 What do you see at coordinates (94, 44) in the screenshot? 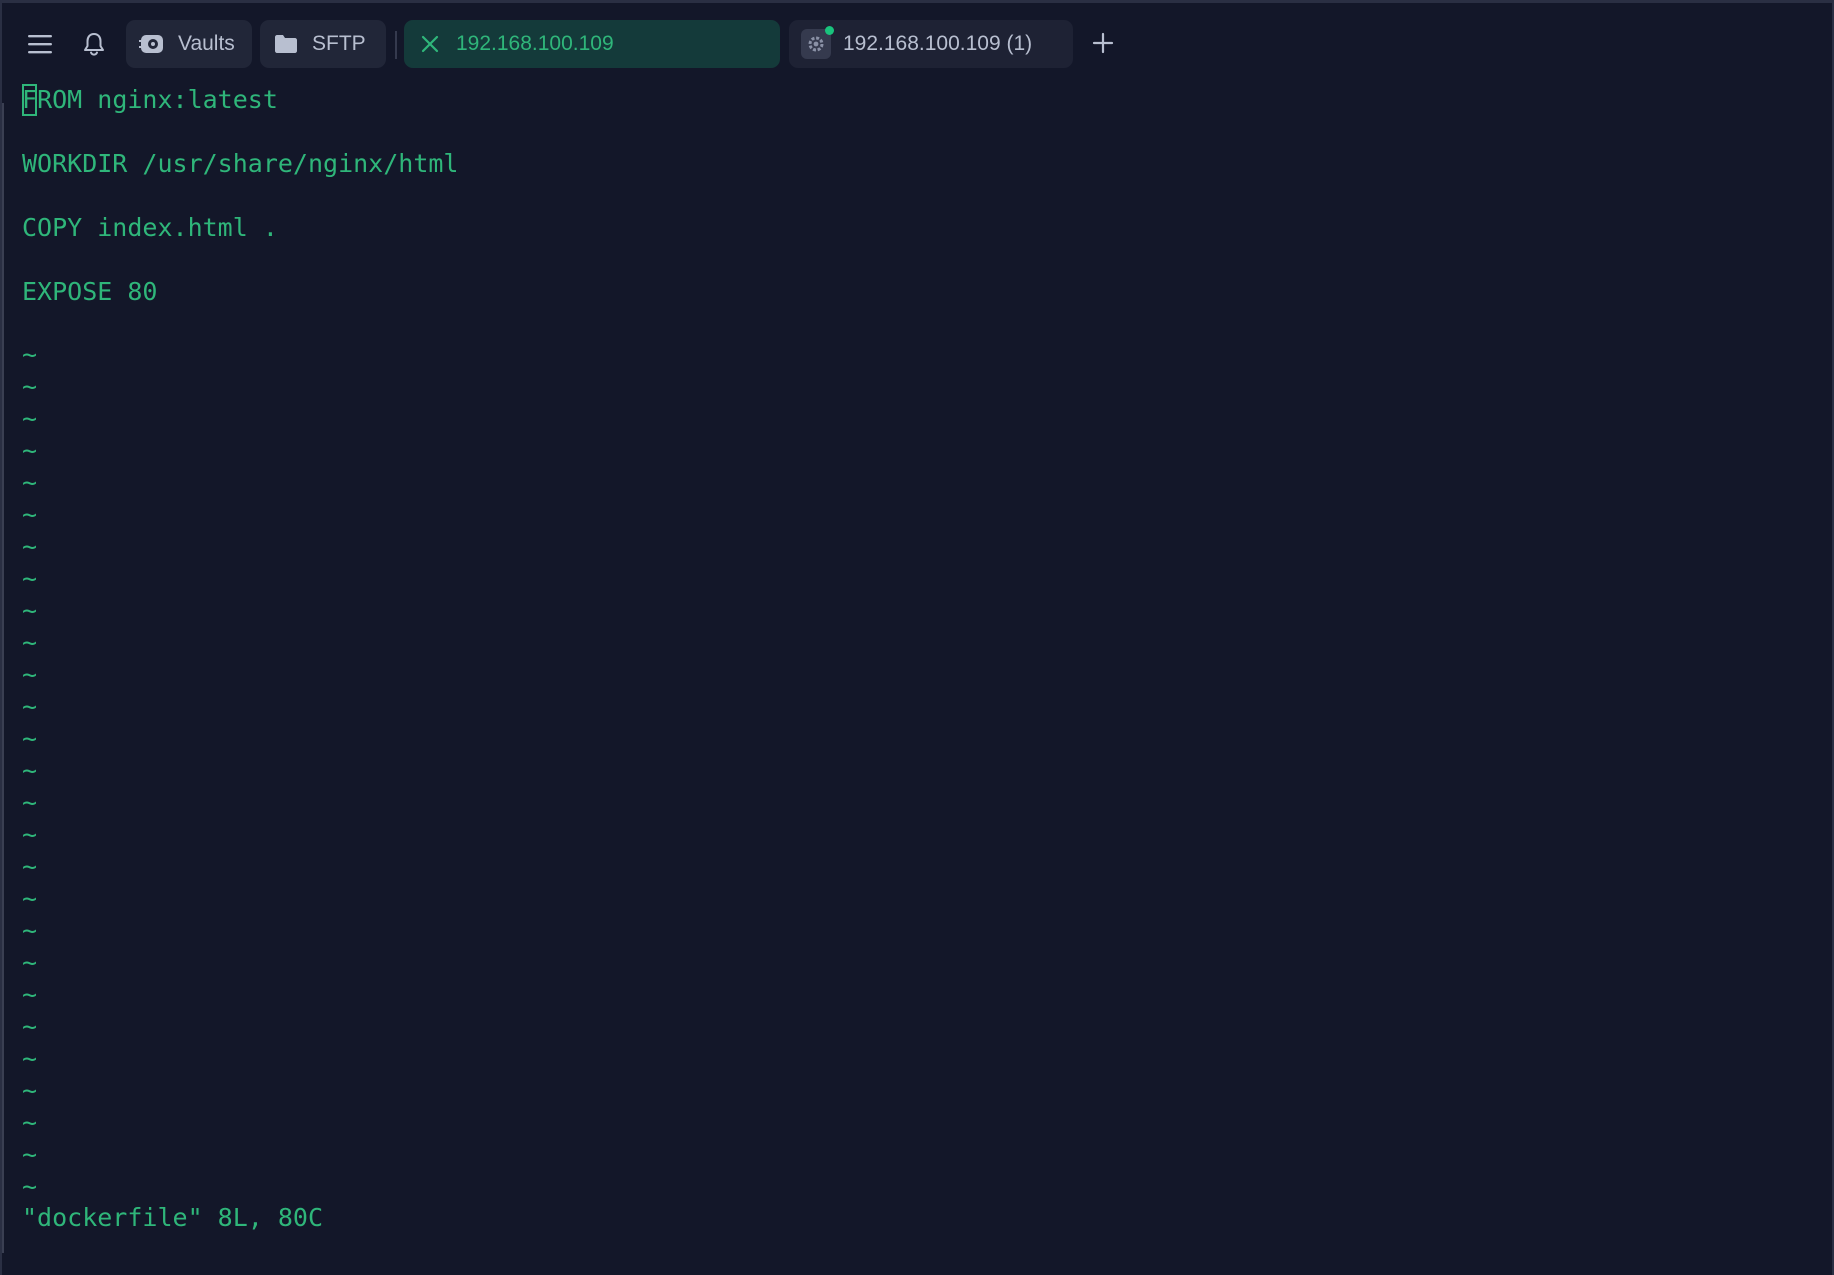
I see `bell-icon` at bounding box center [94, 44].